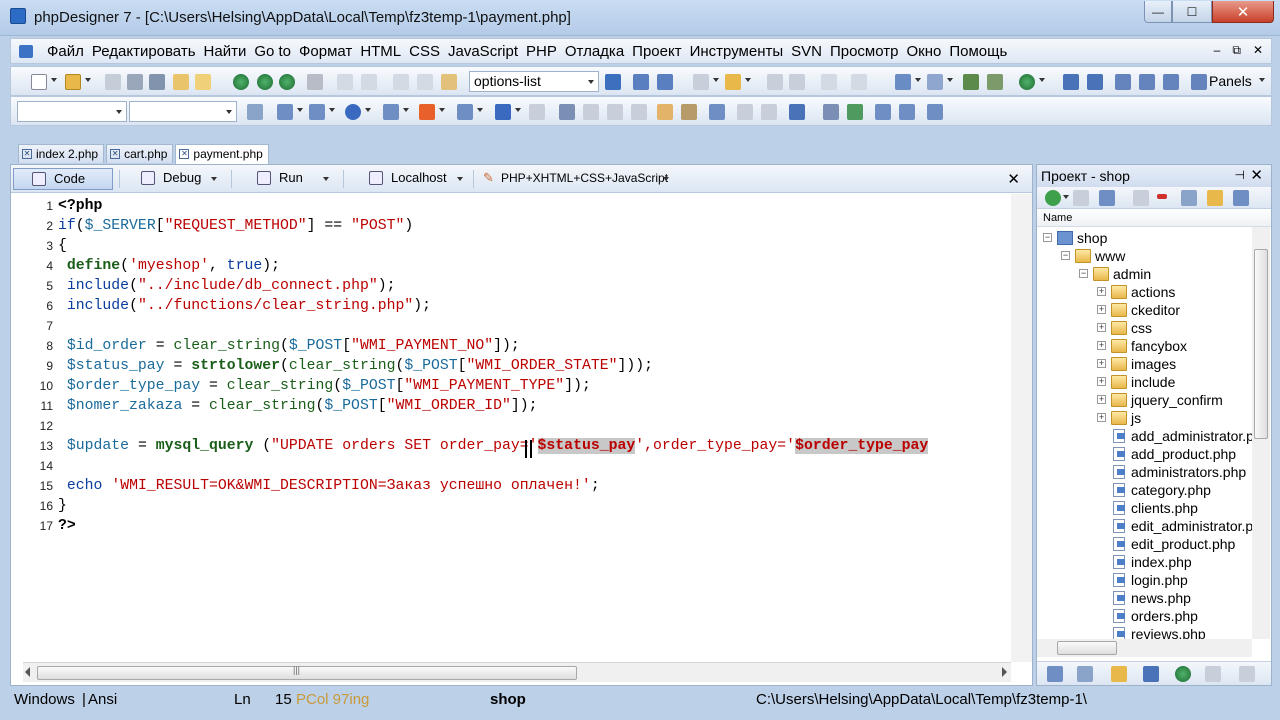 The height and width of the screenshot is (720, 1280). I want to click on code-line: 1 <?php, so click(511, 206).